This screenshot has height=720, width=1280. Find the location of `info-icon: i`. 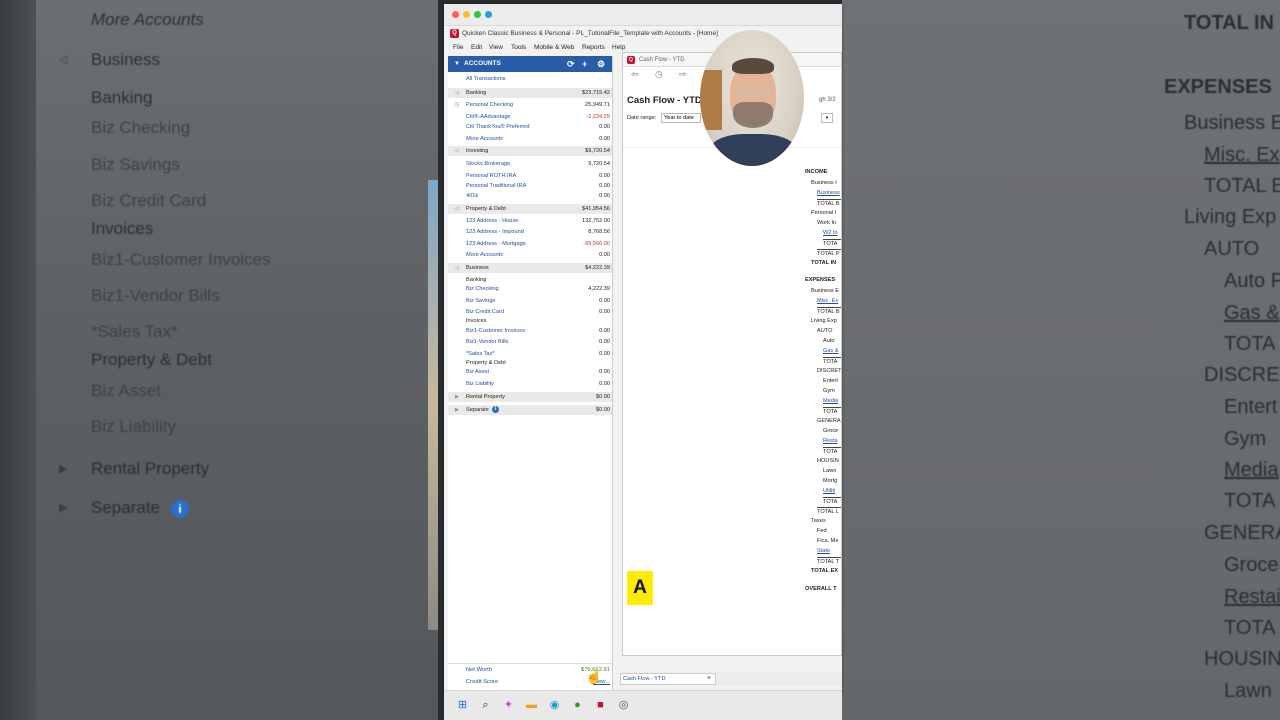

info-icon: i is located at coordinates (495, 409).